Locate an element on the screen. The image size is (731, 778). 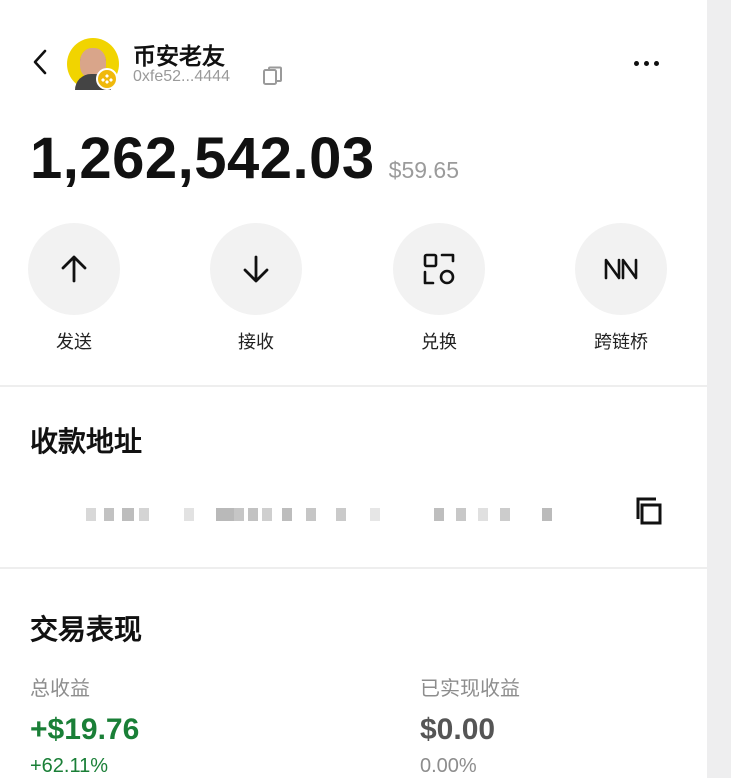
total-profit-percent: +62.11% is located at coordinates (69, 766).